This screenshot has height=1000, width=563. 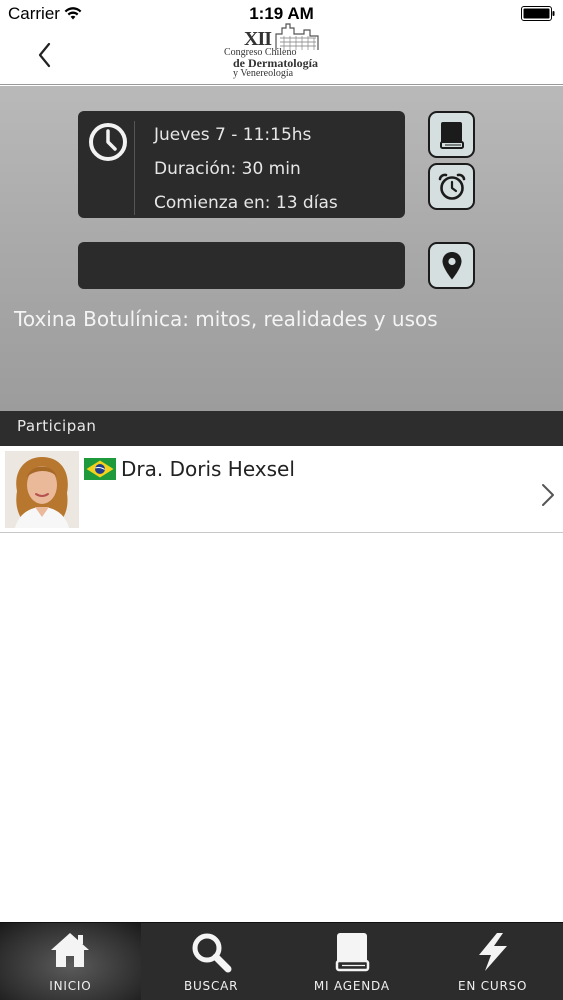 What do you see at coordinates (45, 55) in the screenshot?
I see `back-button` at bounding box center [45, 55].